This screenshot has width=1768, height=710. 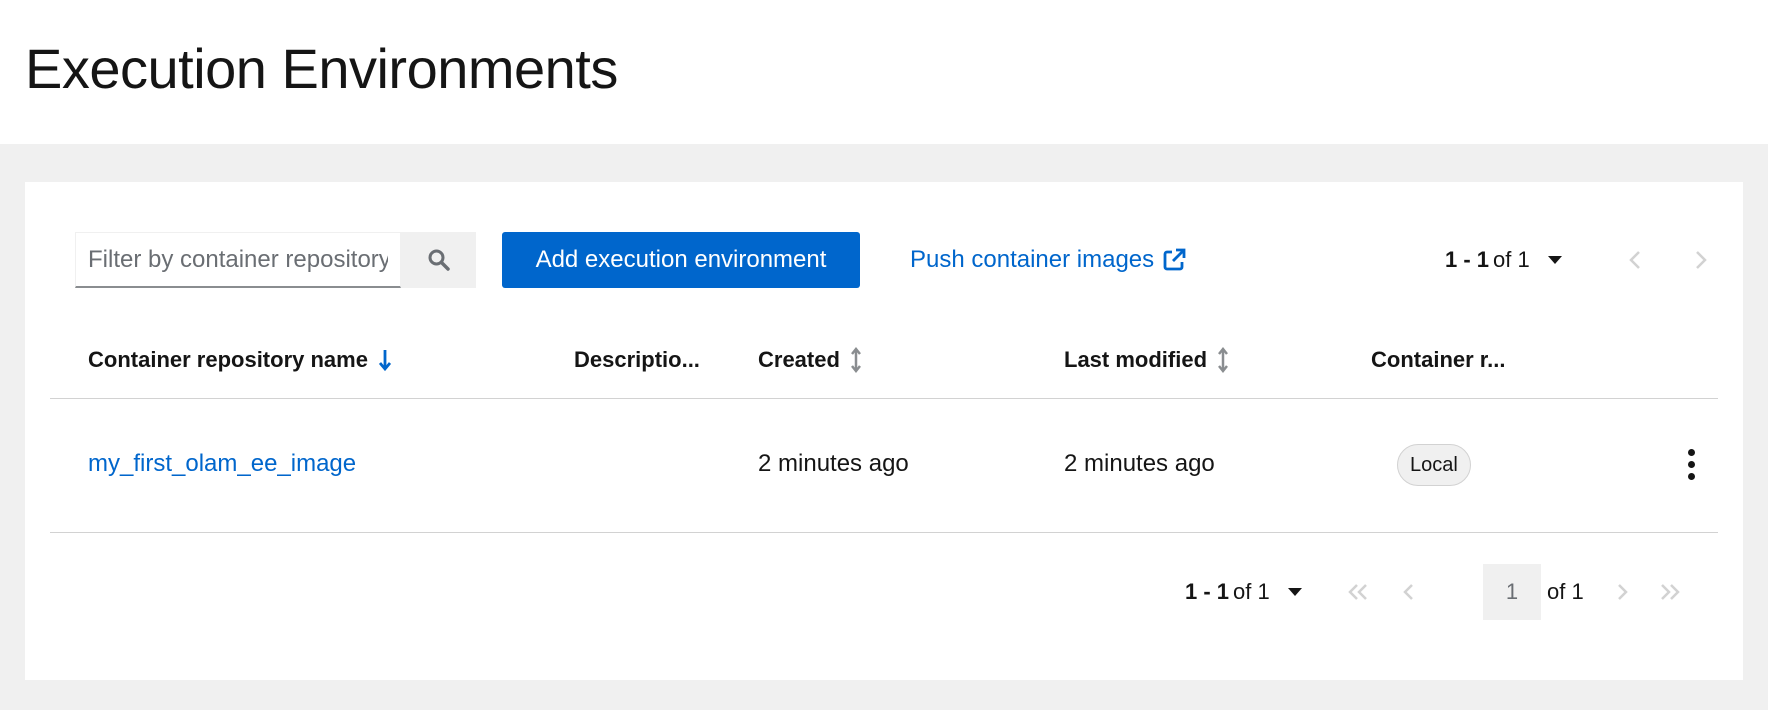 What do you see at coordinates (1565, 591) in the screenshot?
I see `page-count: of 1` at bounding box center [1565, 591].